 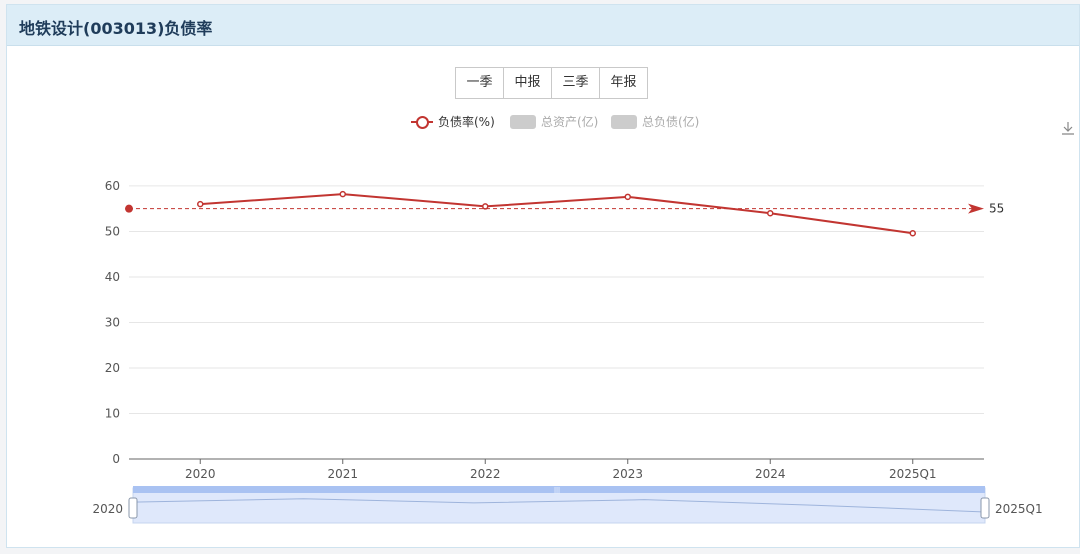 I want to click on markline-start-dot, so click(x=129, y=208).